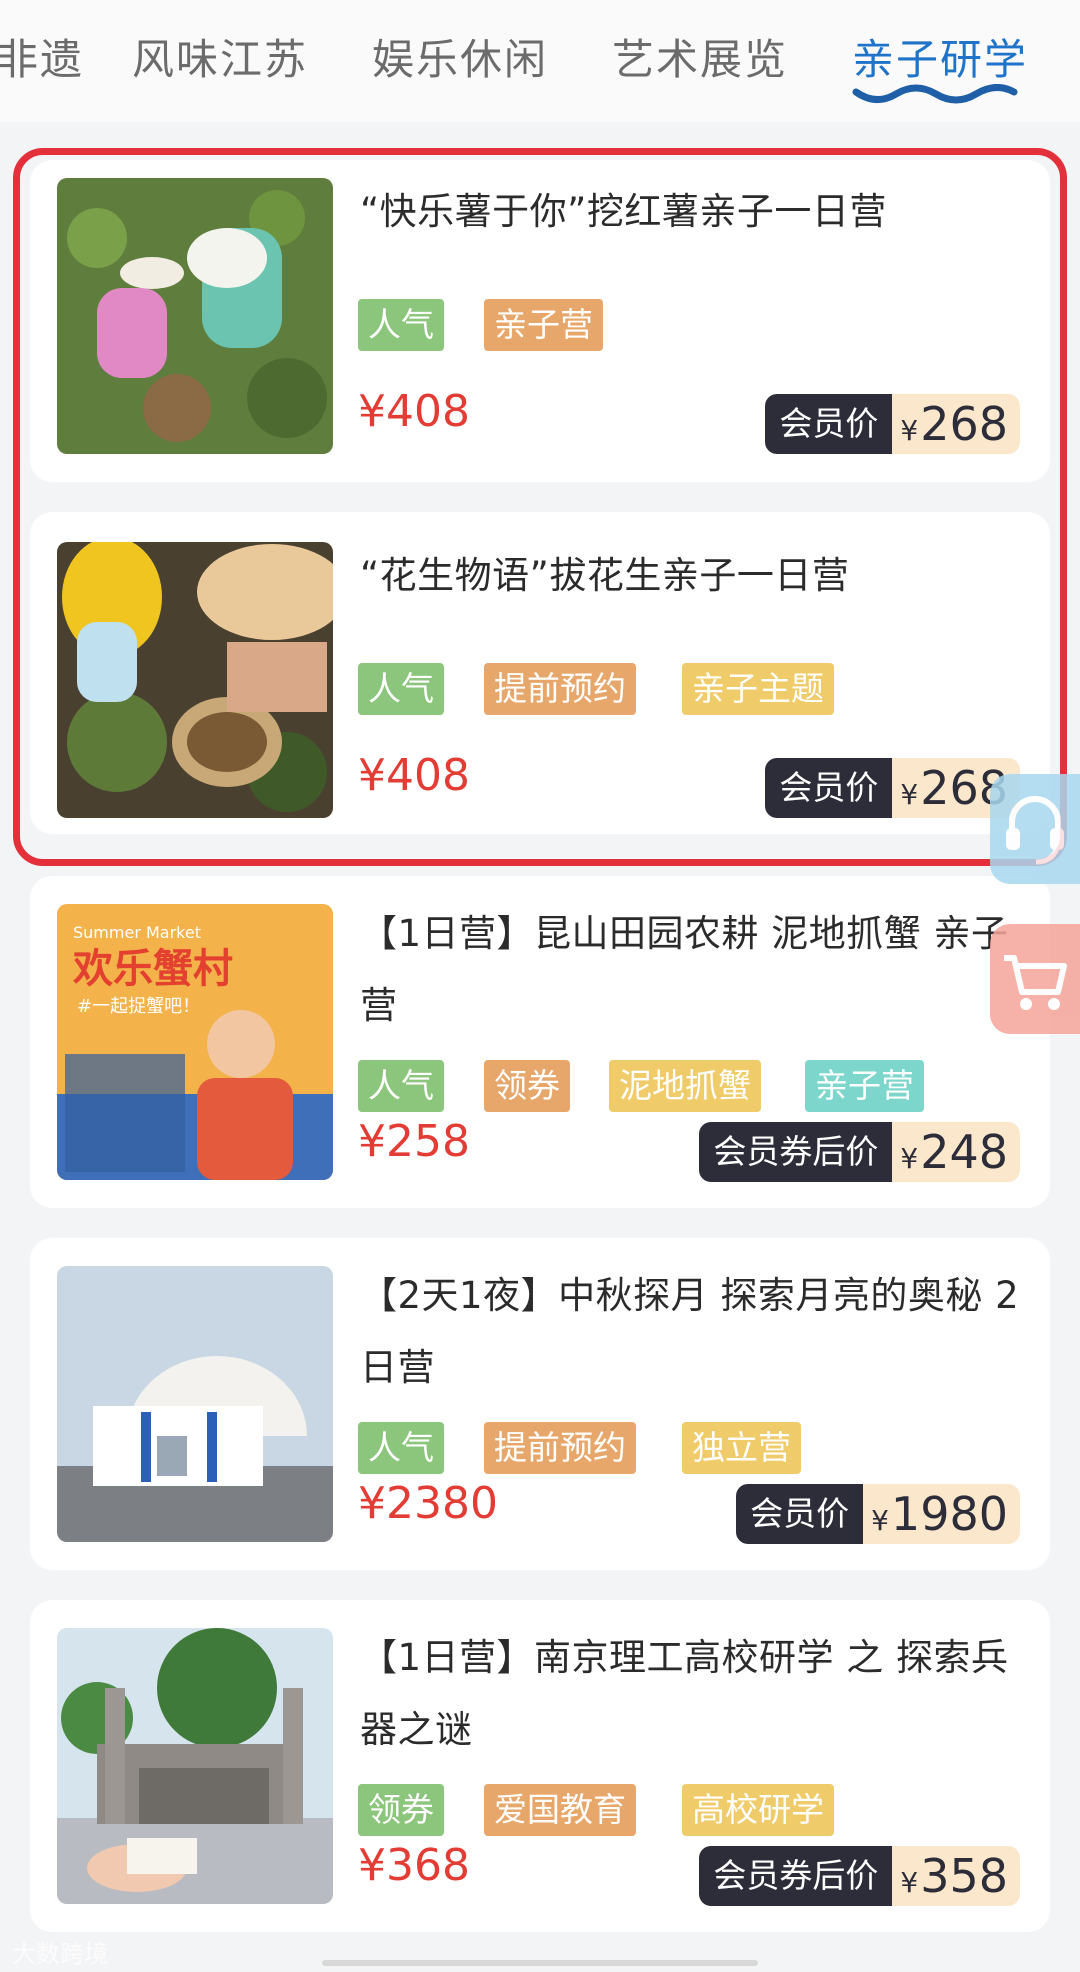 The image size is (1080, 1972). I want to click on tag-badge: 提前预约, so click(560, 1448).